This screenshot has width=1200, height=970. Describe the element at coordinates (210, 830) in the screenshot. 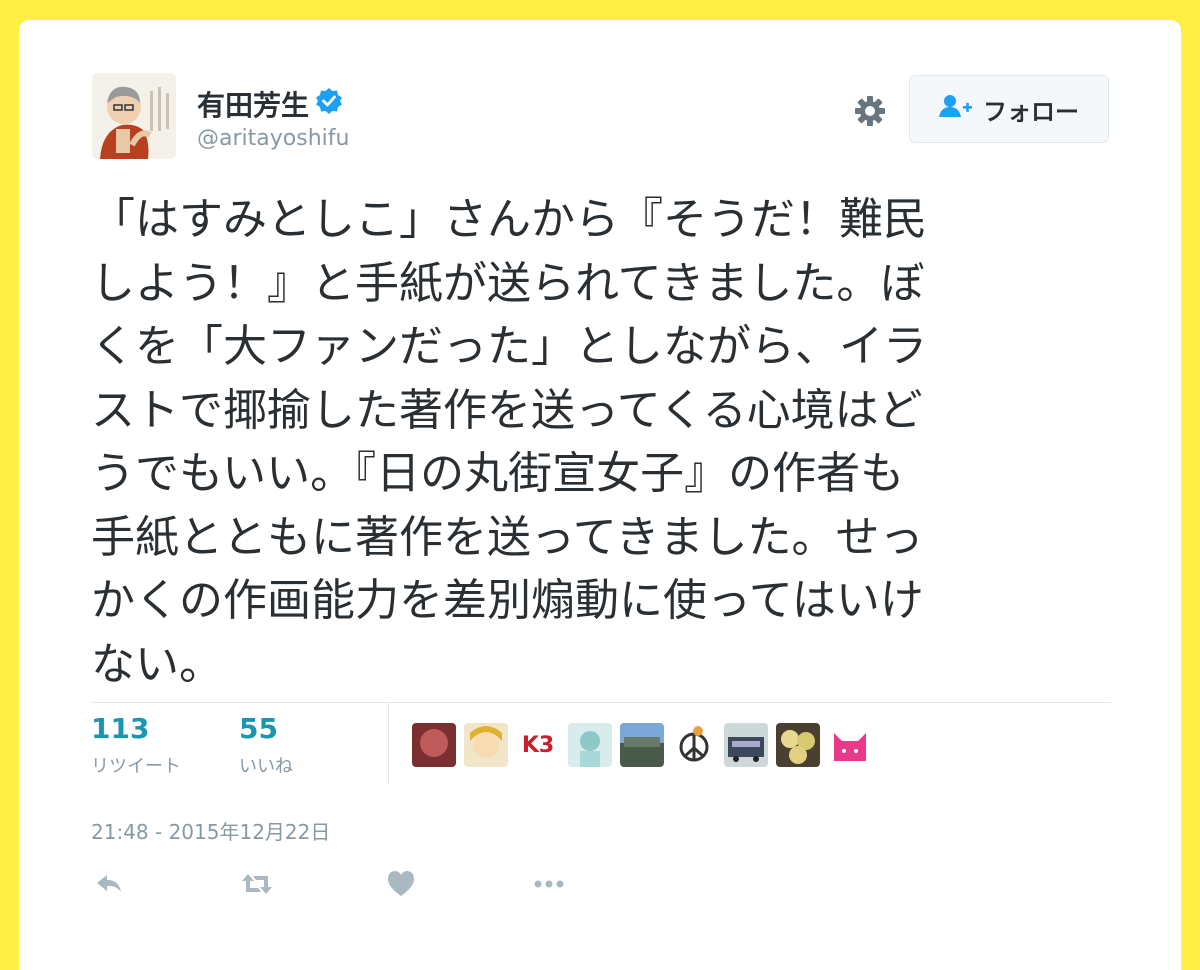

I see `tweet-timestamp: 21:48 - 2015年12月22日` at that location.